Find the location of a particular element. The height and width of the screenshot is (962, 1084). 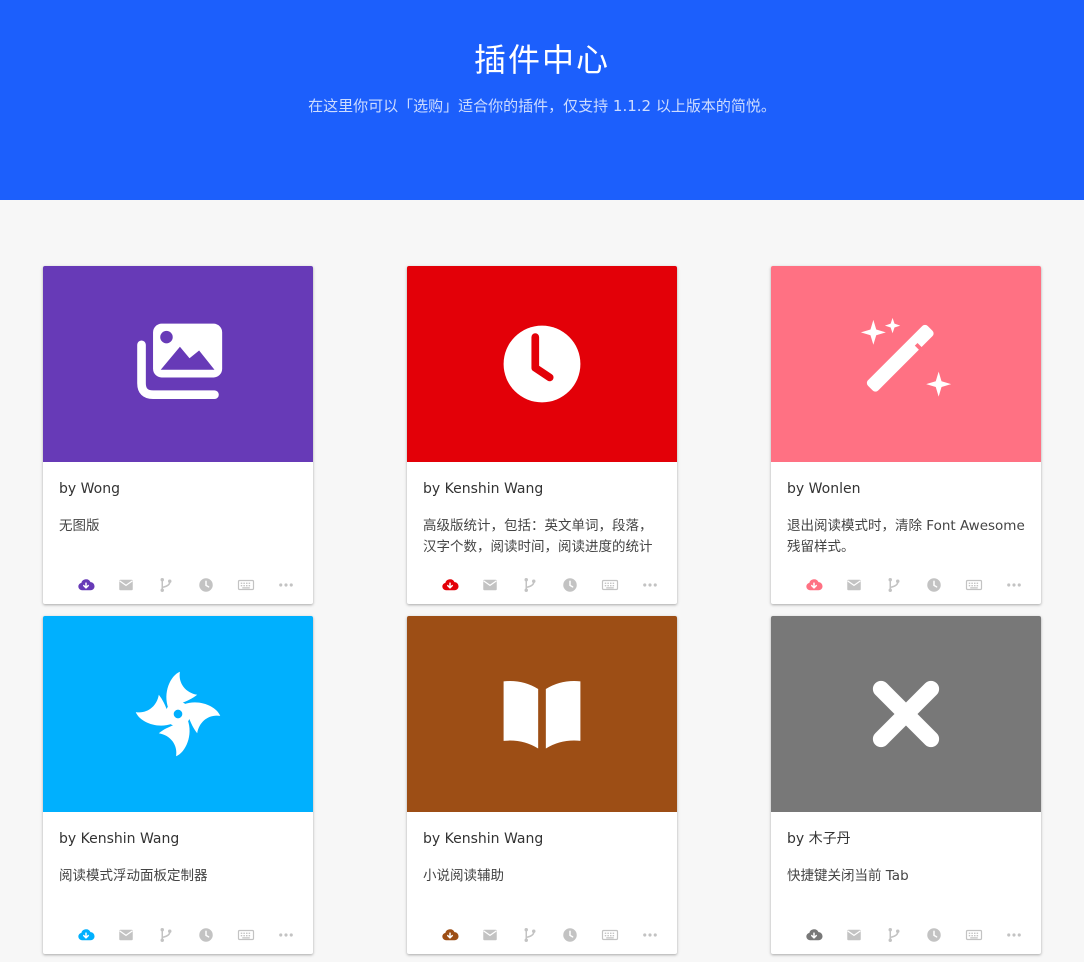

plugin-card: by 木子丹快捷键关闭当前 Tab is located at coordinates (906, 785).